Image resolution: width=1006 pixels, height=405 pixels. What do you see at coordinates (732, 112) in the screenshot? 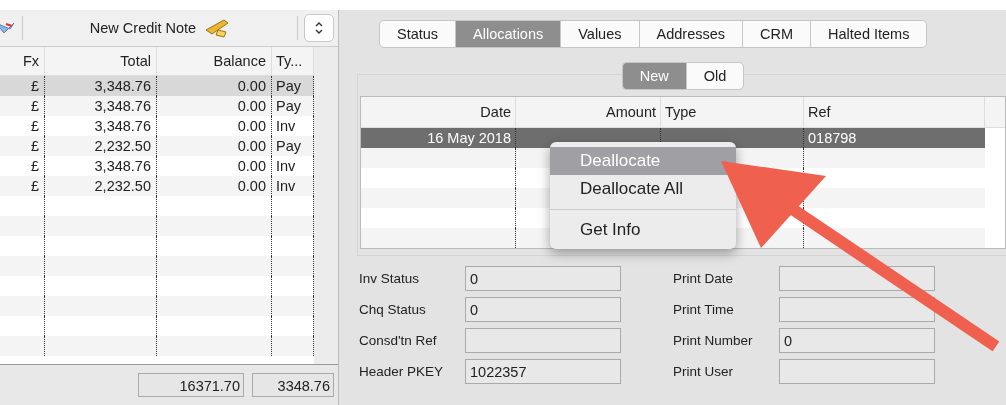
I see `column-header: Type` at bounding box center [732, 112].